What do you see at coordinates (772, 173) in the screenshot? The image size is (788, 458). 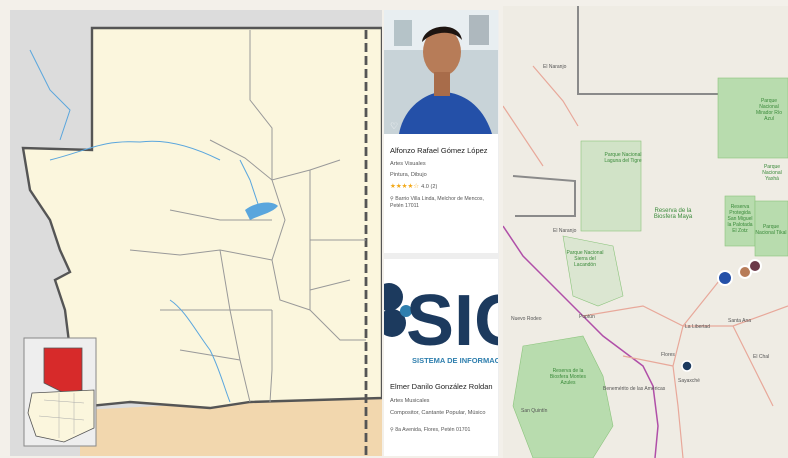 I see `park-label: Parque Nacional Yaxhá` at bounding box center [772, 173].